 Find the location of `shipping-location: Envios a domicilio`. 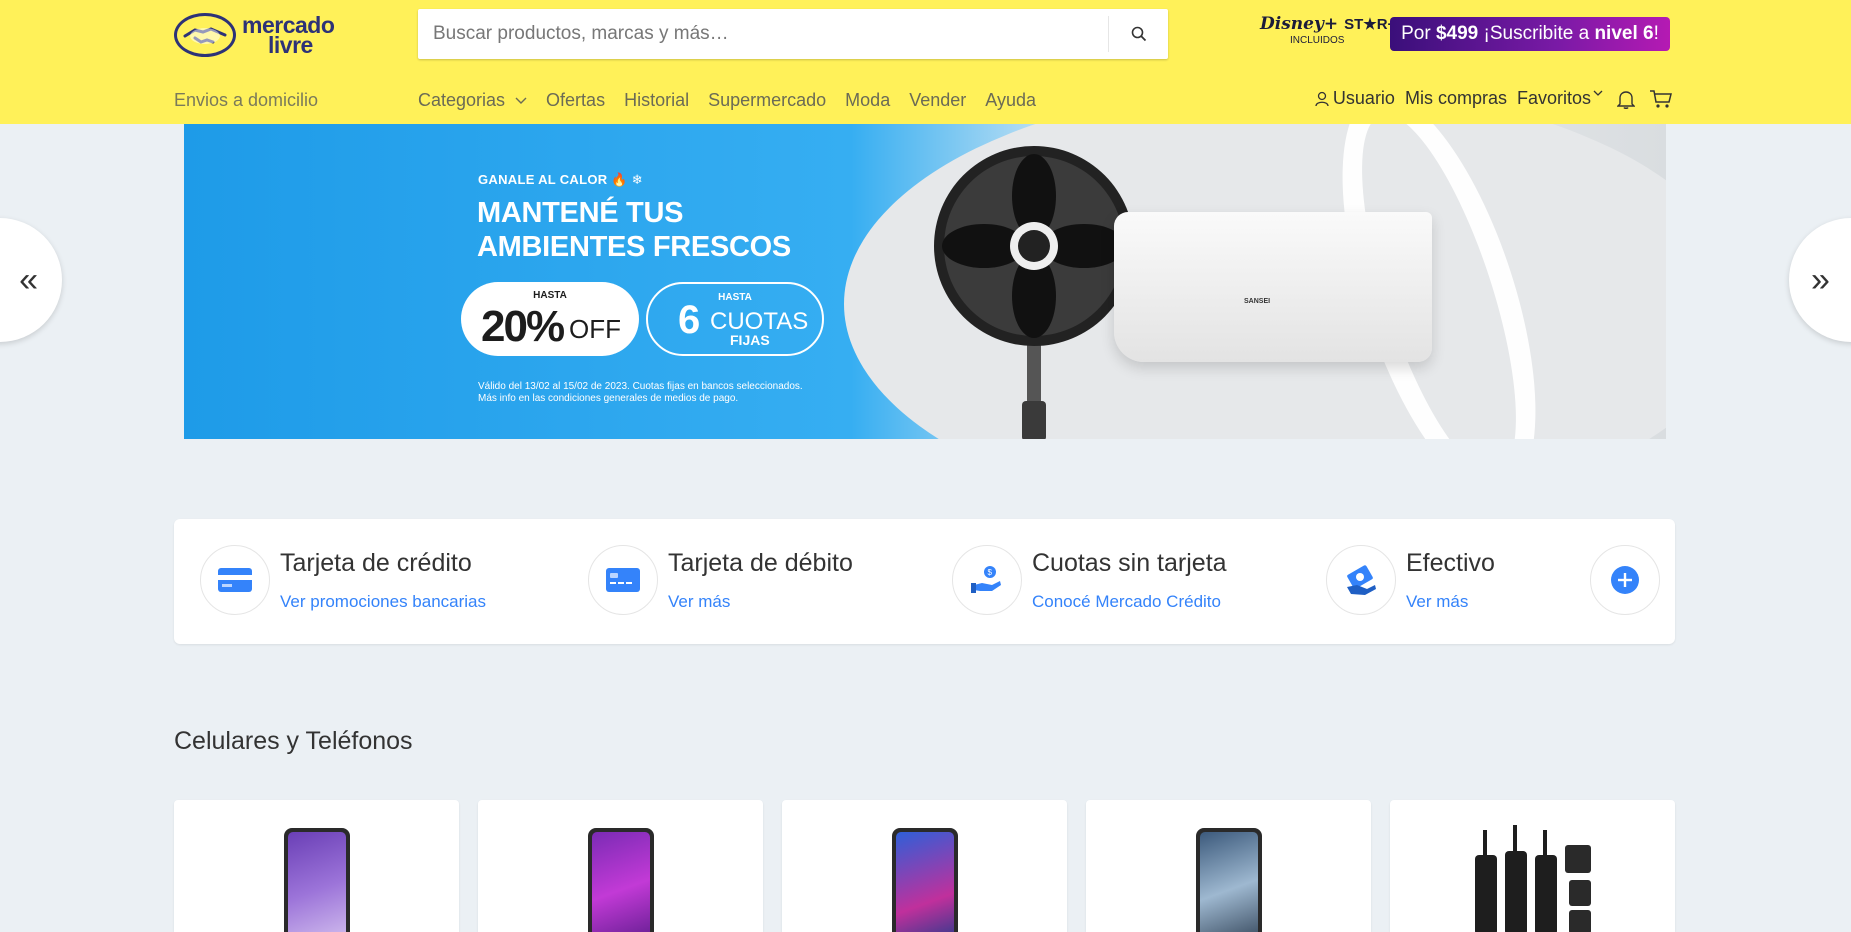

shipping-location: Envios a domicilio is located at coordinates (246, 100).